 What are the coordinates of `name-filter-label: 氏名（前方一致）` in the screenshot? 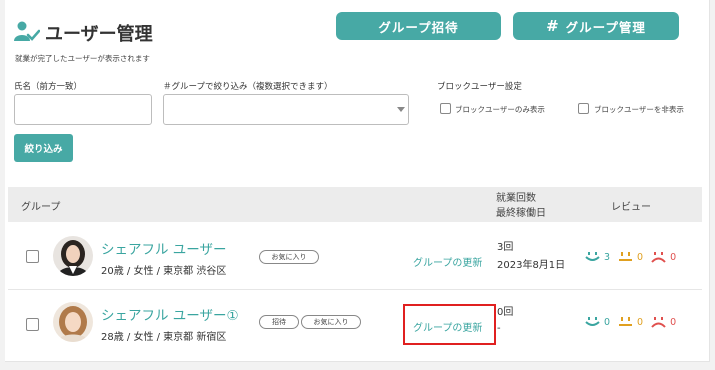 It's located at (48, 87).